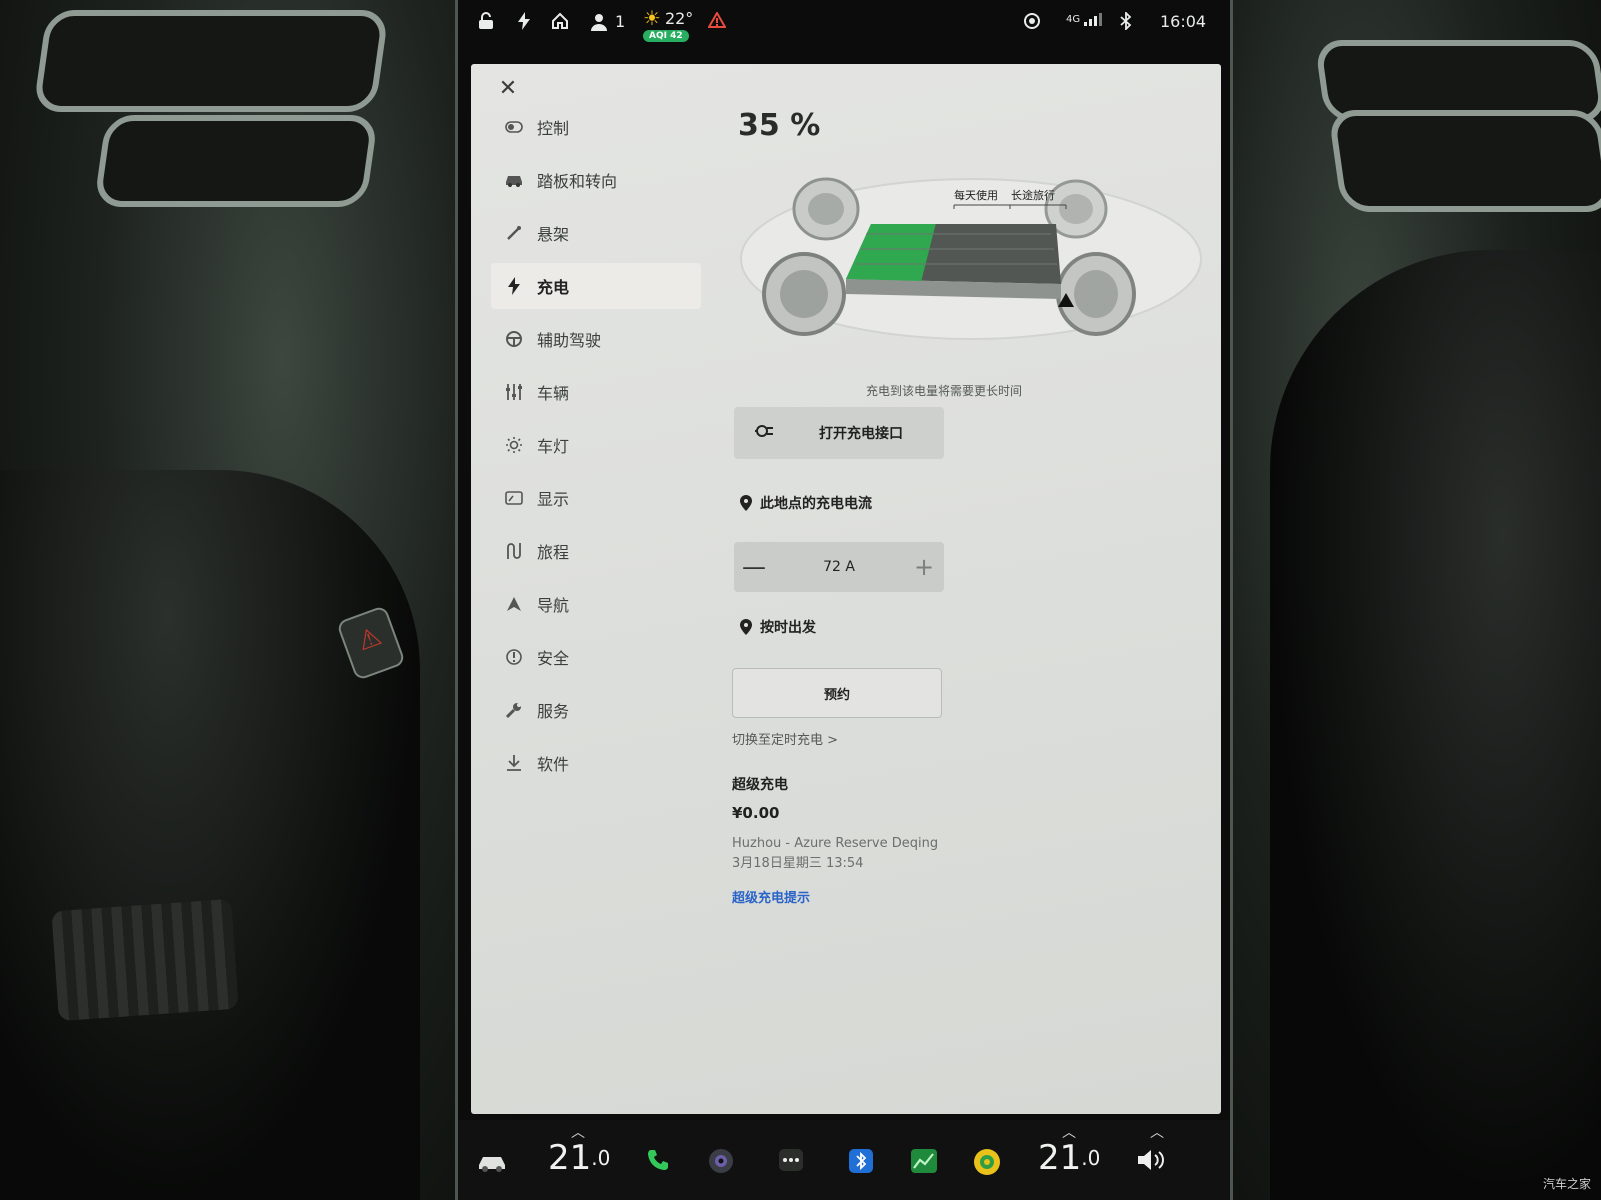 The image size is (1601, 1200). I want to click on toggle-icon, so click(514, 127).